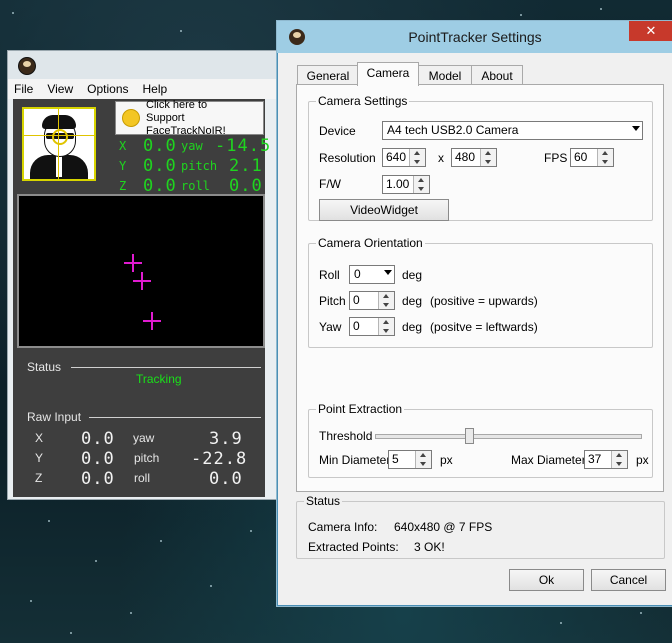 Image resolution: width=672 pixels, height=643 pixels. Describe the element at coordinates (595, 459) in the screenshot. I see `max-diameter-value: 37` at that location.